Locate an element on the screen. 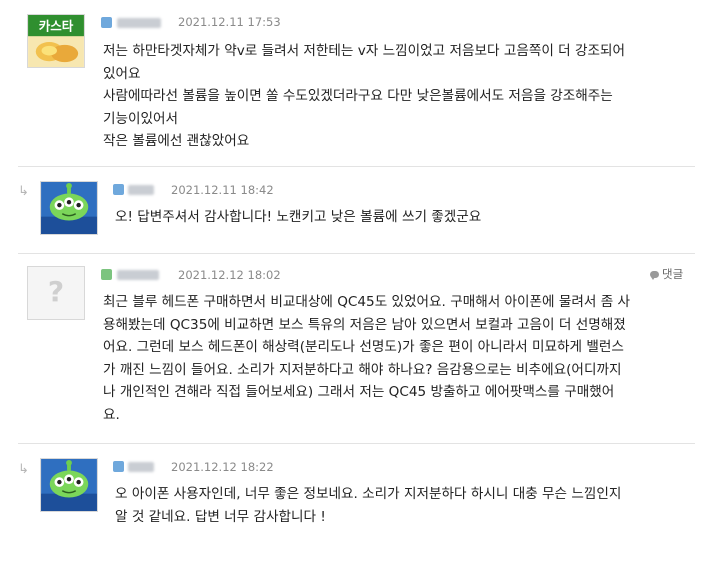 The image size is (707, 581). avatar: 카스타 is located at coordinates (56, 41).